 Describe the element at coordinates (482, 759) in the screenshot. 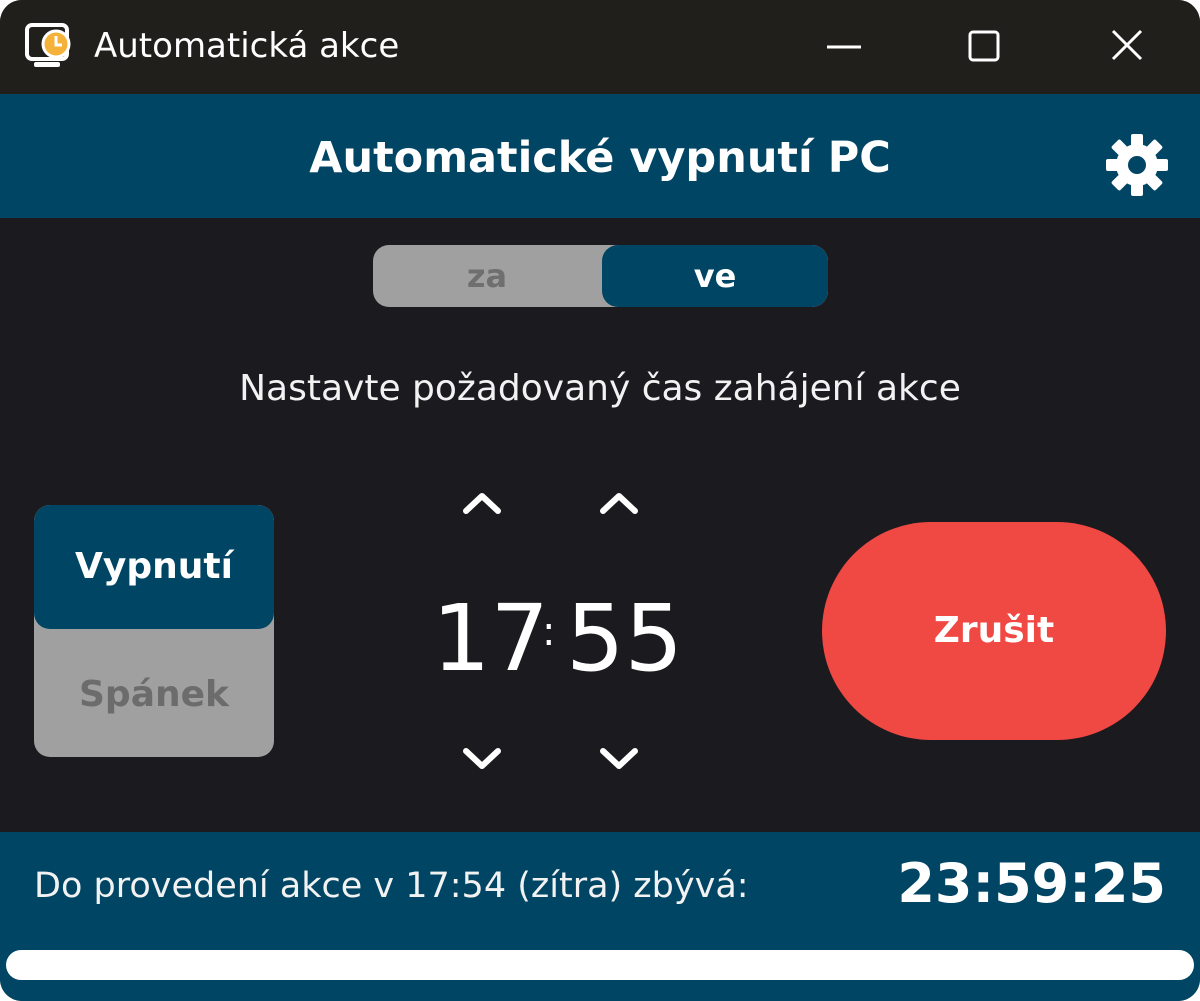

I see `hours-down-icon` at that location.